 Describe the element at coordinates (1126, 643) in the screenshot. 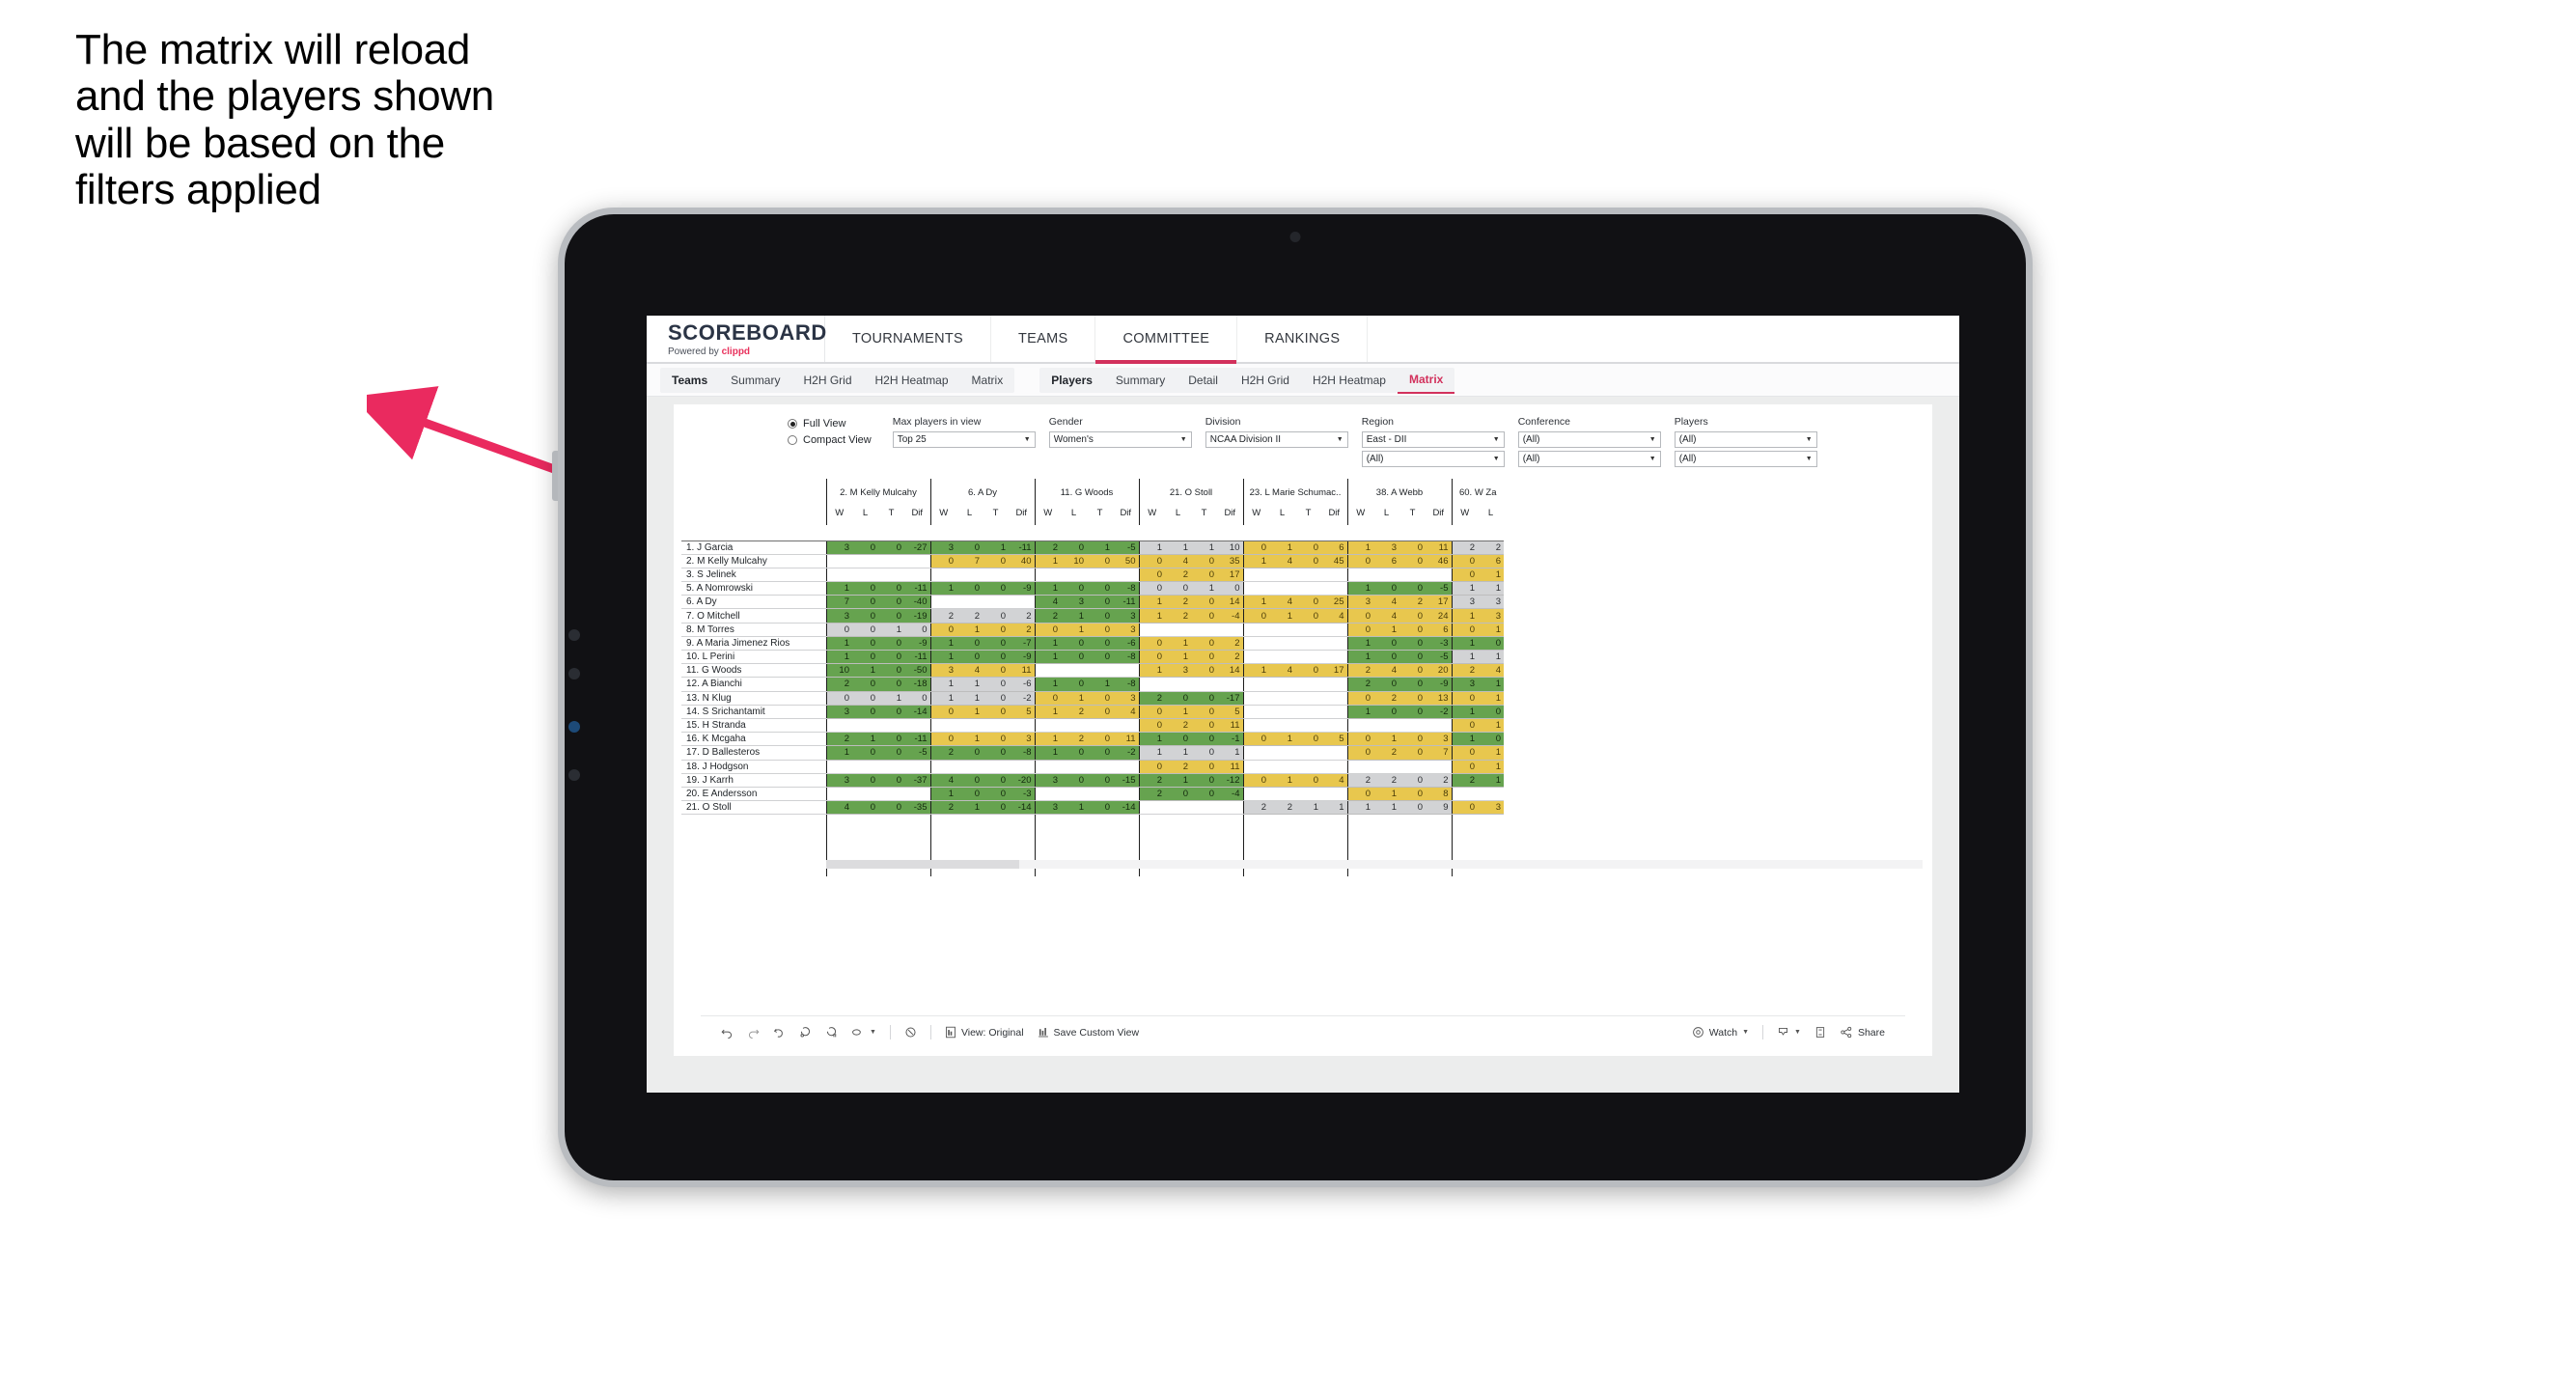

I see `matrix-cell: -6` at that location.